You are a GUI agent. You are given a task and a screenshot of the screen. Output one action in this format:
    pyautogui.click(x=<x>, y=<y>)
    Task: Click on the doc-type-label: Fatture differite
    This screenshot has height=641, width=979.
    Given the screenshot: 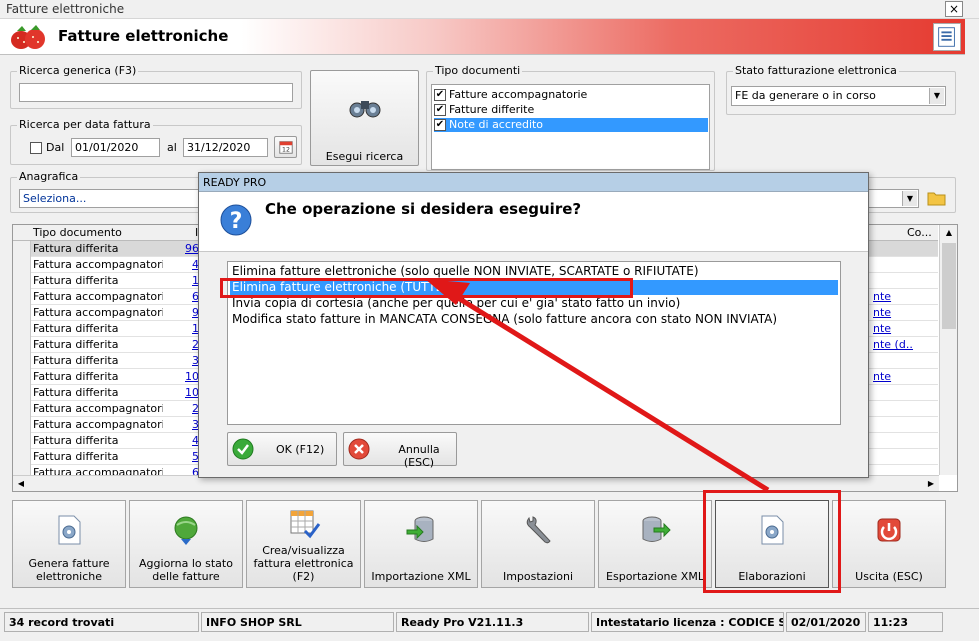 What is the action you would take?
    pyautogui.click(x=492, y=109)
    